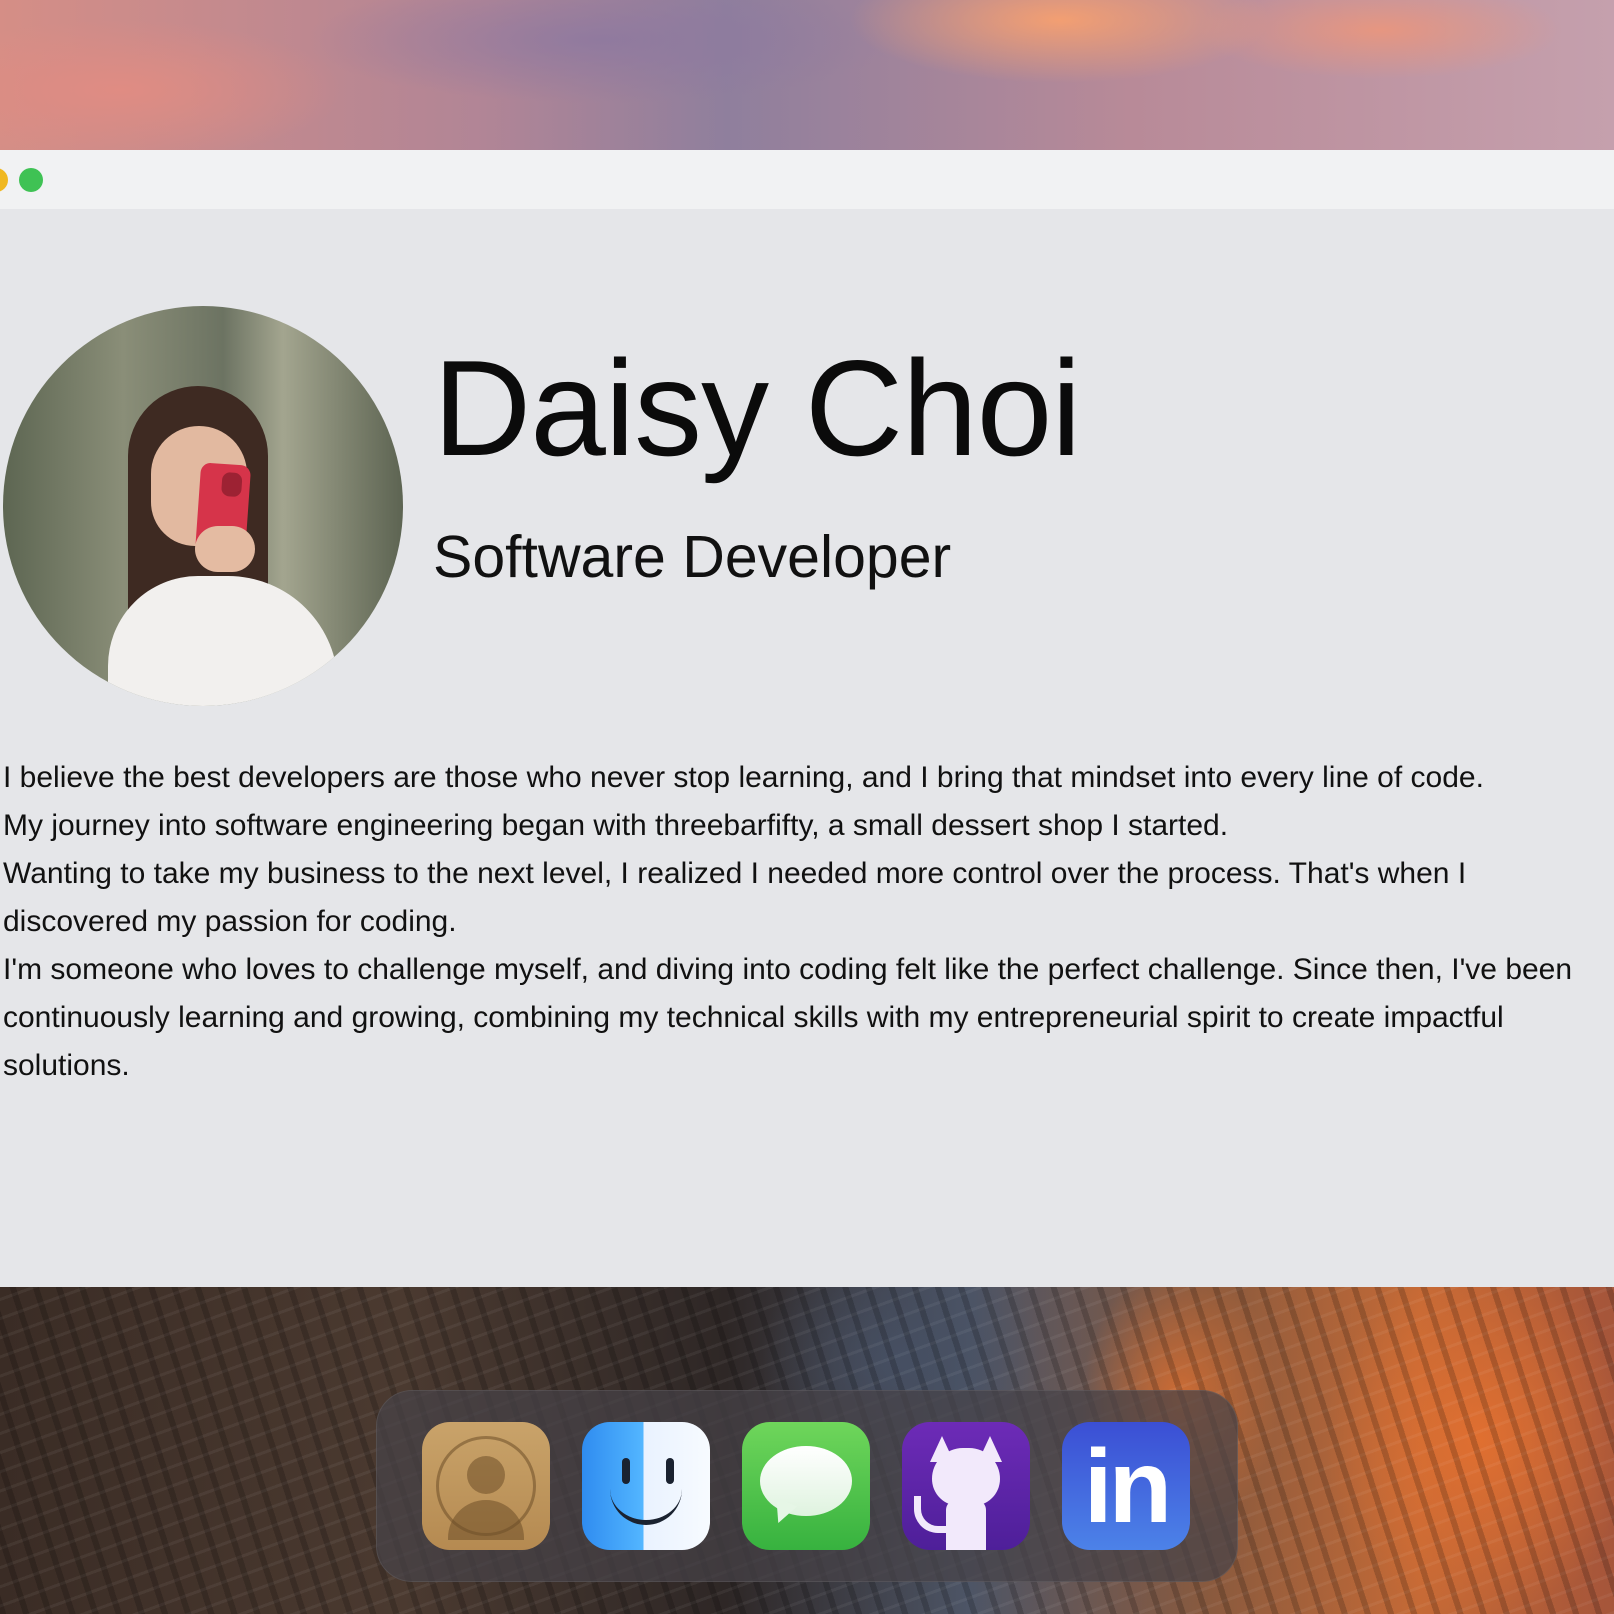 This screenshot has width=1614, height=1614. What do you see at coordinates (486, 1486) in the screenshot?
I see `contacts-icon` at bounding box center [486, 1486].